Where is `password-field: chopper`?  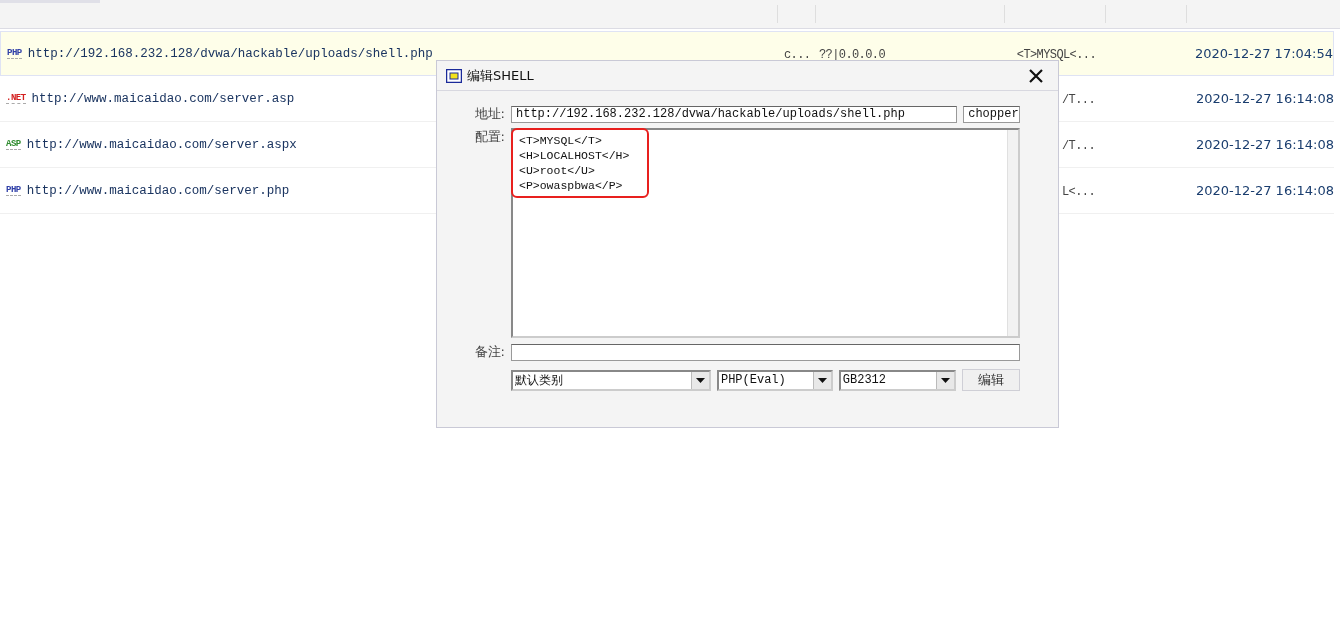 password-field: chopper is located at coordinates (991, 114).